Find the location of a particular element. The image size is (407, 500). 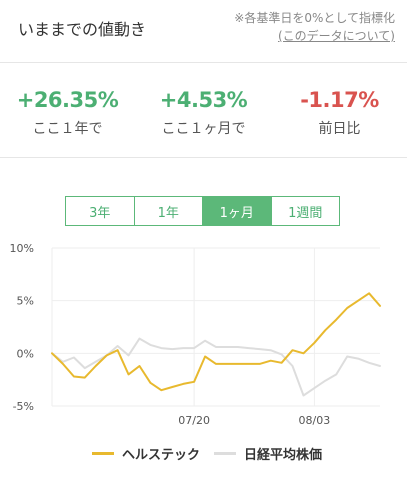

stat-value: -1.17% is located at coordinates (339, 100).